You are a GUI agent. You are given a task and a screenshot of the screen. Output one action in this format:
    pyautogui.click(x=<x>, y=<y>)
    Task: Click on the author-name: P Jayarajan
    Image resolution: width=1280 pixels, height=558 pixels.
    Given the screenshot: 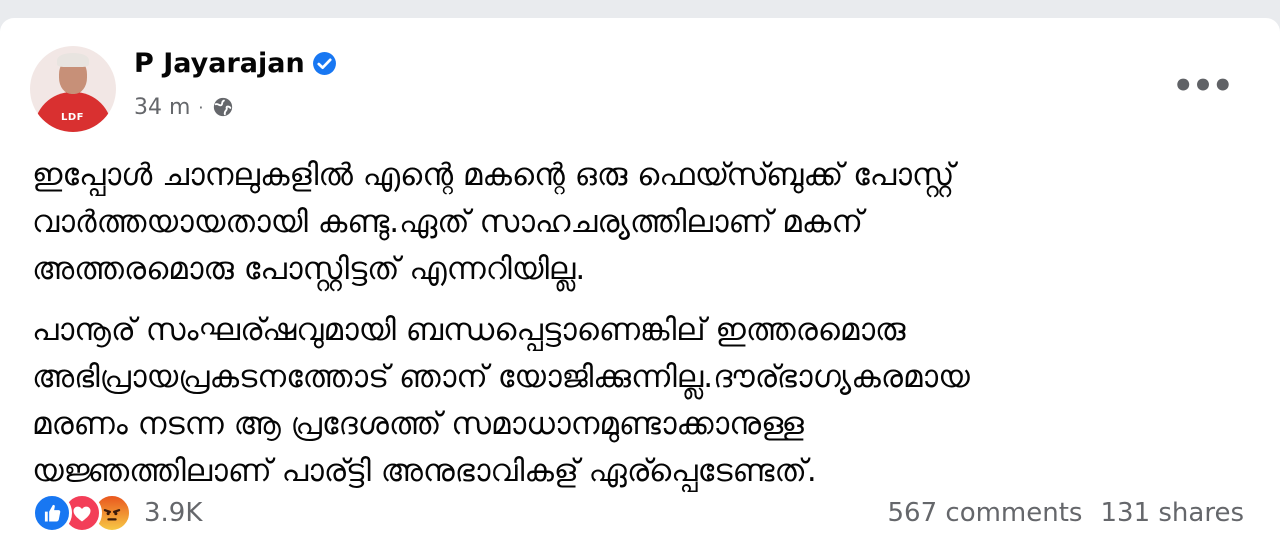 What is the action you would take?
    pyautogui.click(x=219, y=63)
    